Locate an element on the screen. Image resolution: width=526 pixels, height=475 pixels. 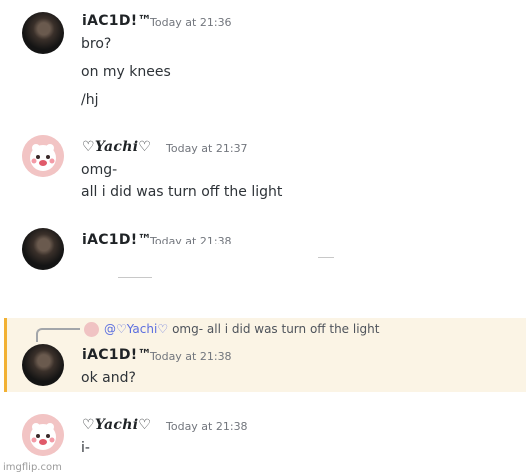
reply-text: omg- all i did was turn off the light is located at coordinates (276, 329).